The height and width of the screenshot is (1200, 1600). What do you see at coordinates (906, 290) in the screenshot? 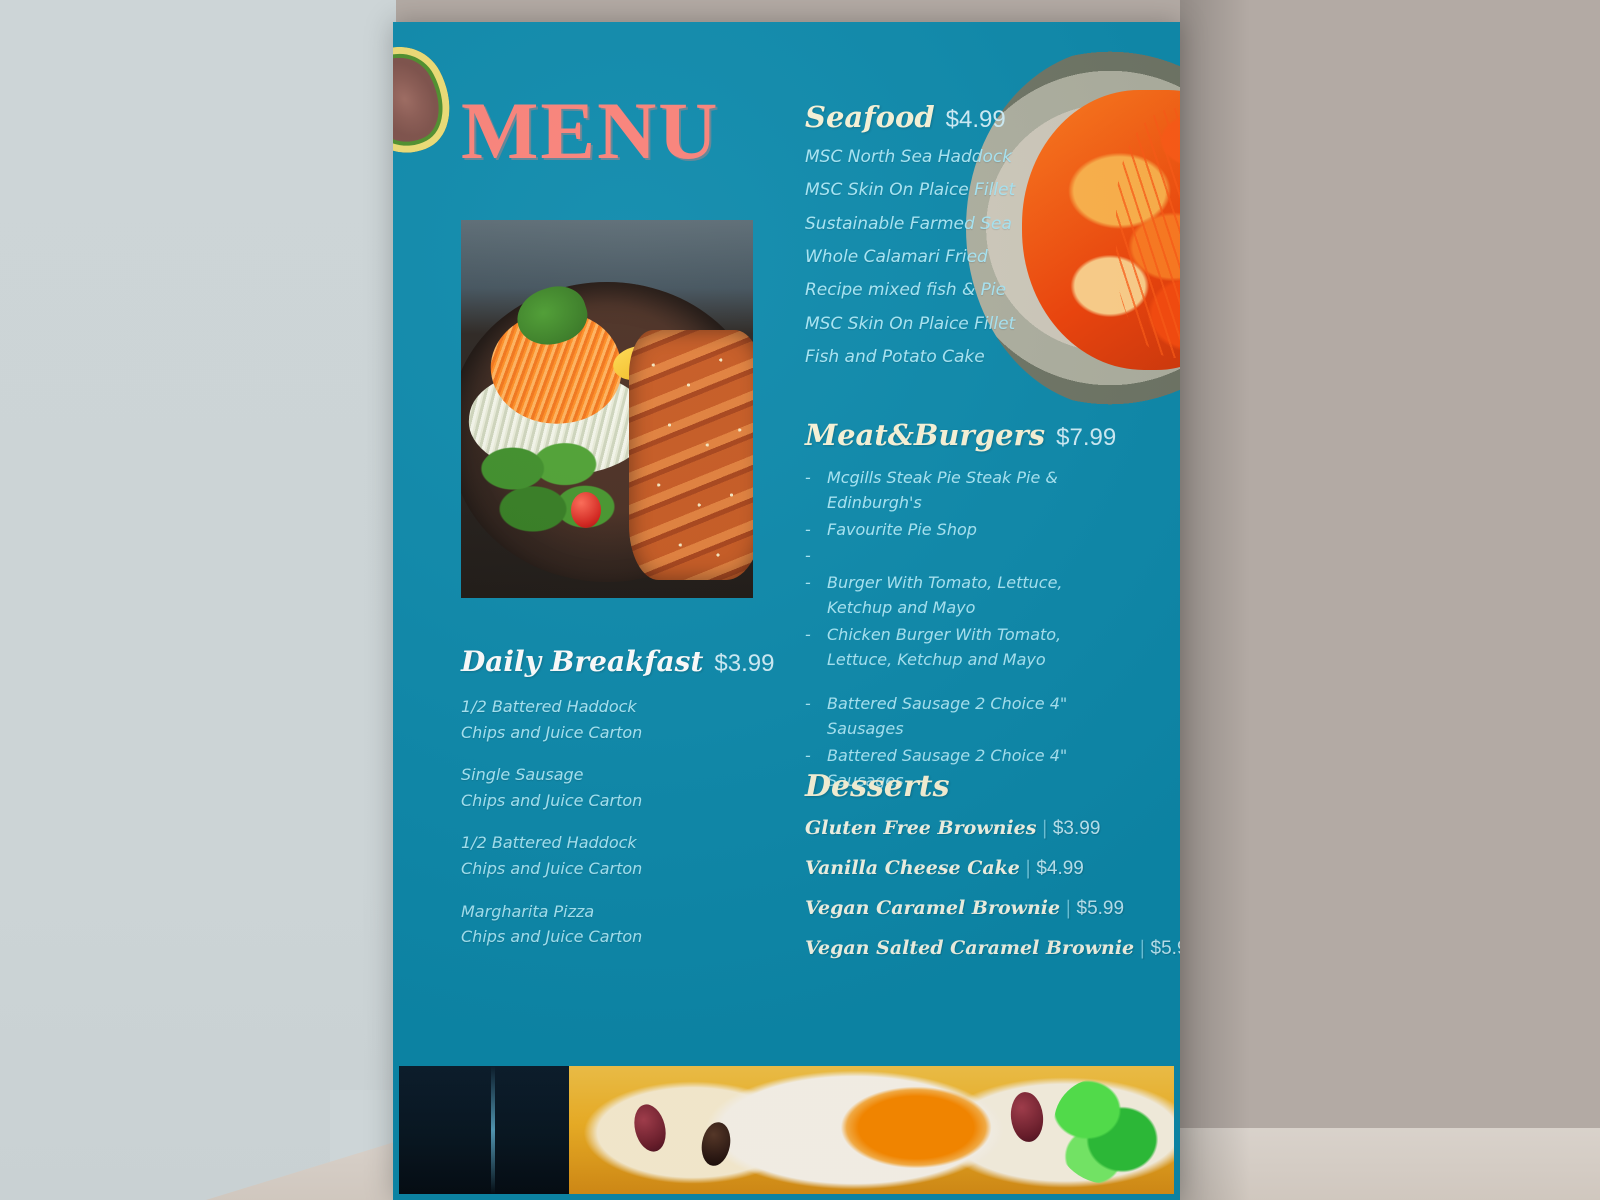
I see `list-item: Recipe mixed fish & Pie` at bounding box center [906, 290].